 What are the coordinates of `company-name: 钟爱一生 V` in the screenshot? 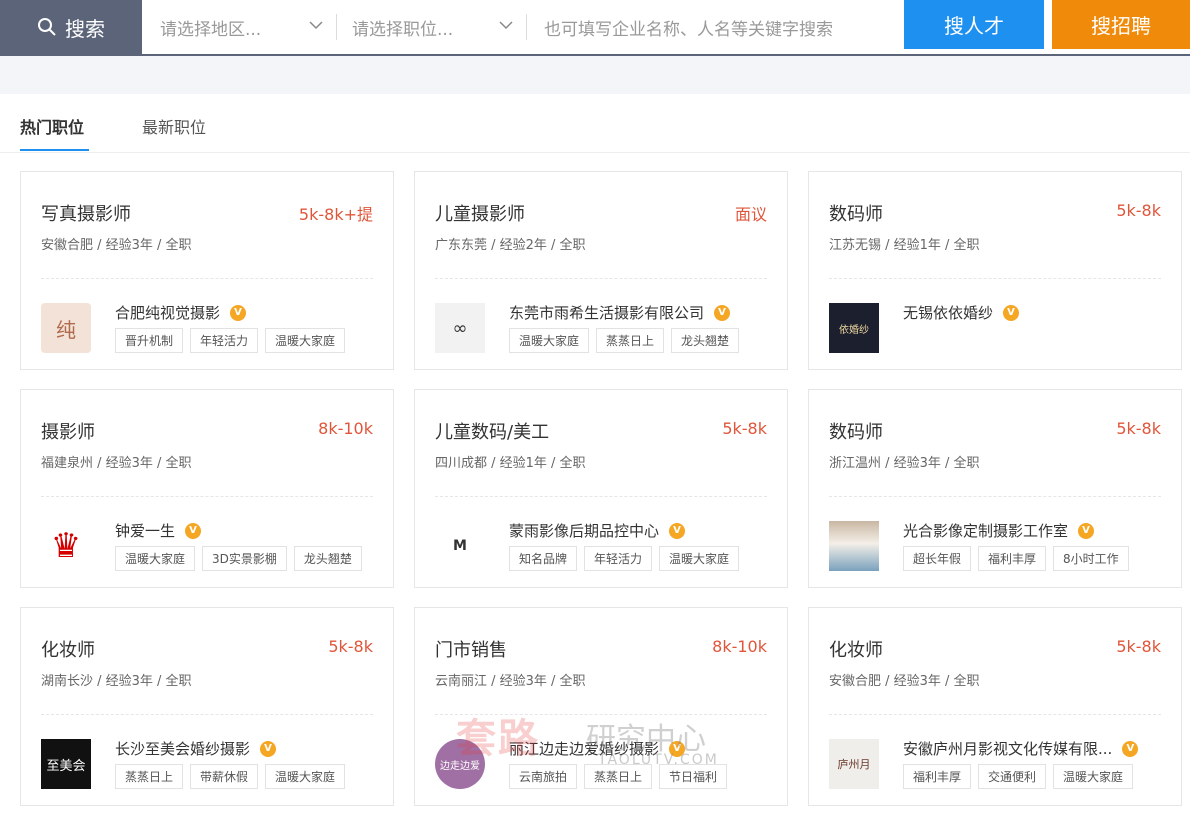 It's located at (158, 530).